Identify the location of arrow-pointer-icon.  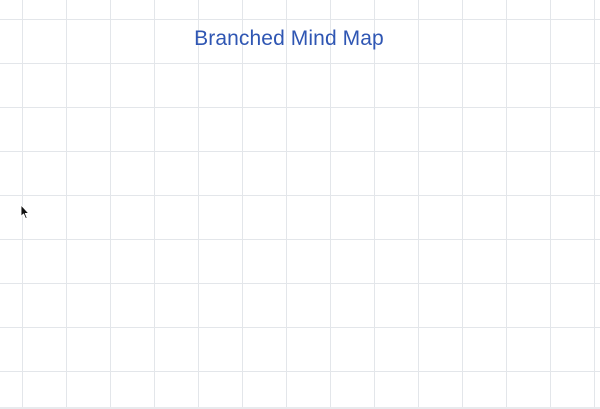
(25, 212).